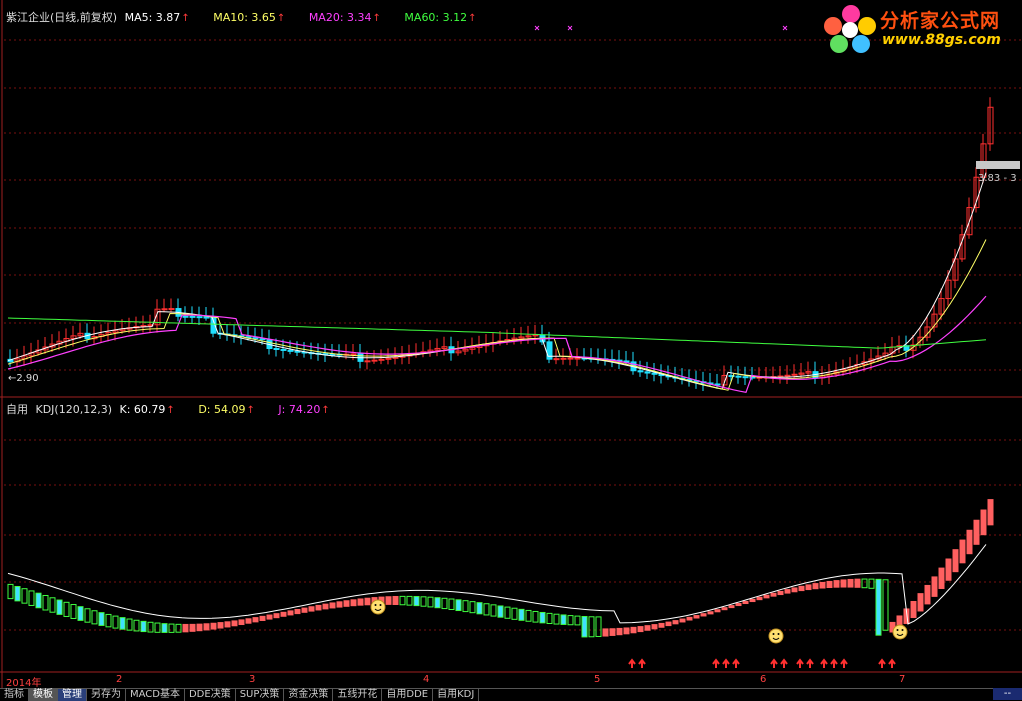 This screenshot has height=701, width=1022. I want to click on ma60-value: MA60: 3.12↑, so click(440, 17).